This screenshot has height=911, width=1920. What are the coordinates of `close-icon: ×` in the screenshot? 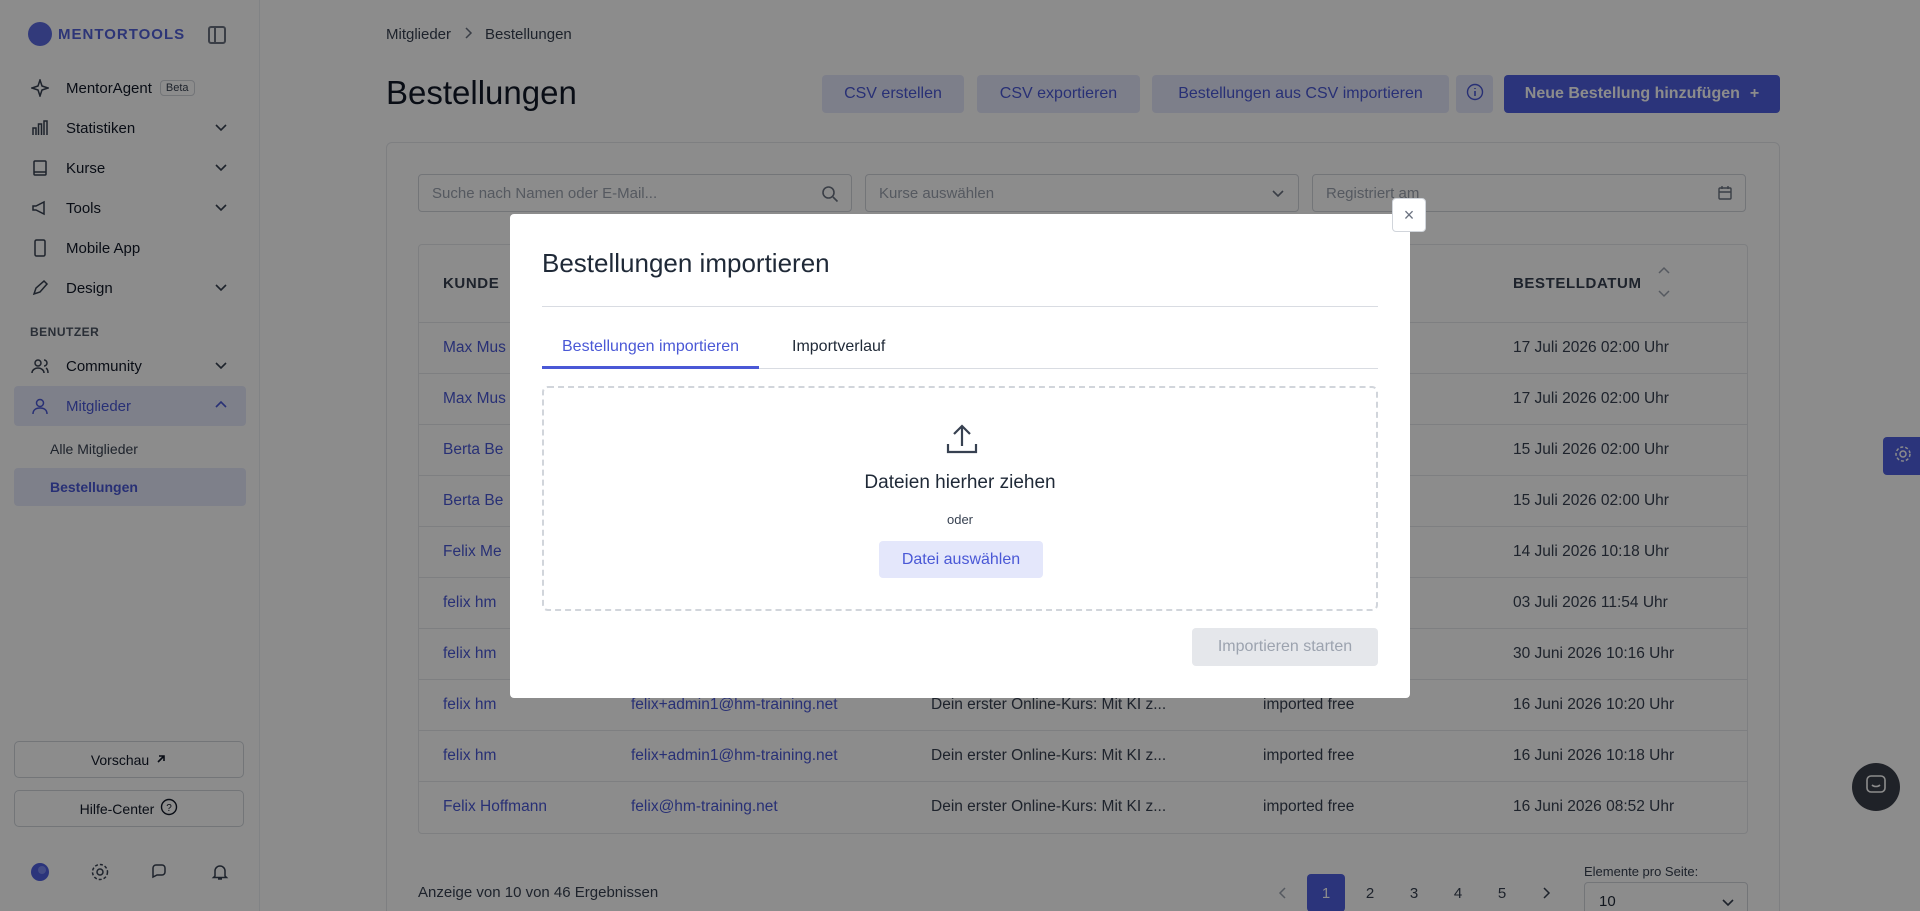 It's located at (1409, 214).